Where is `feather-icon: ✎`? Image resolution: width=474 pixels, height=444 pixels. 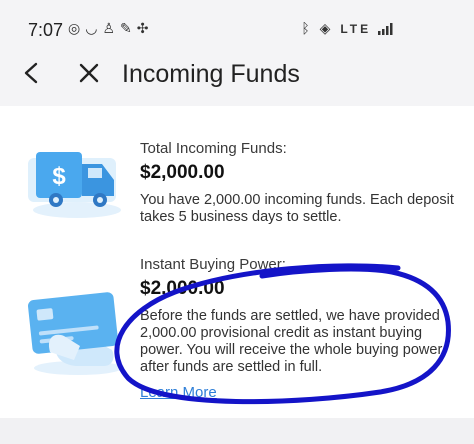
feather-icon: ✎ is located at coordinates (128, 28).